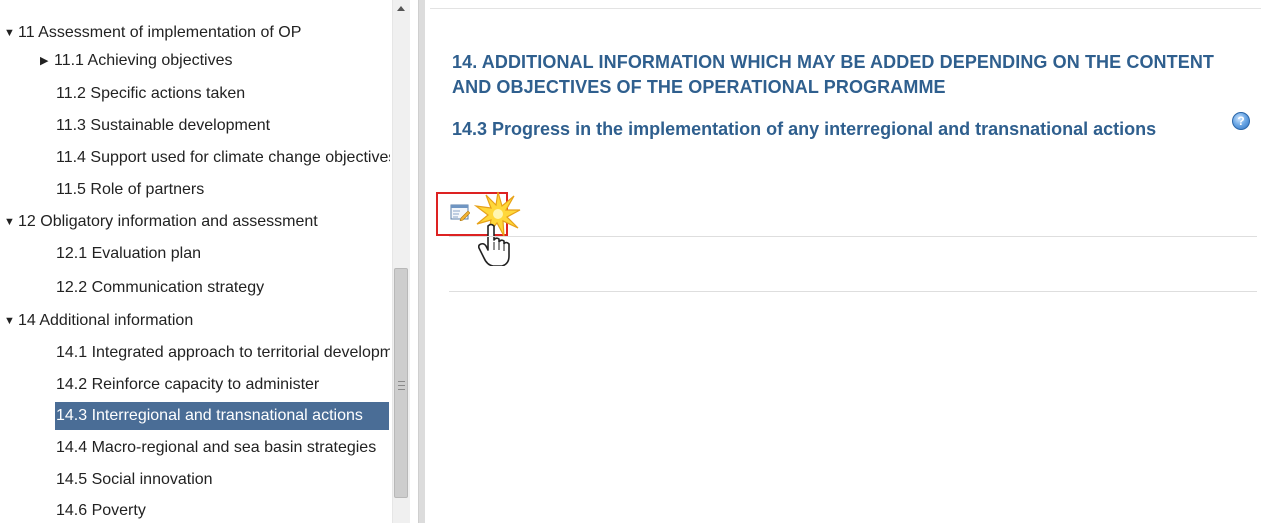 The image size is (1261, 523). I want to click on scrollbar-thumb, so click(401, 383).